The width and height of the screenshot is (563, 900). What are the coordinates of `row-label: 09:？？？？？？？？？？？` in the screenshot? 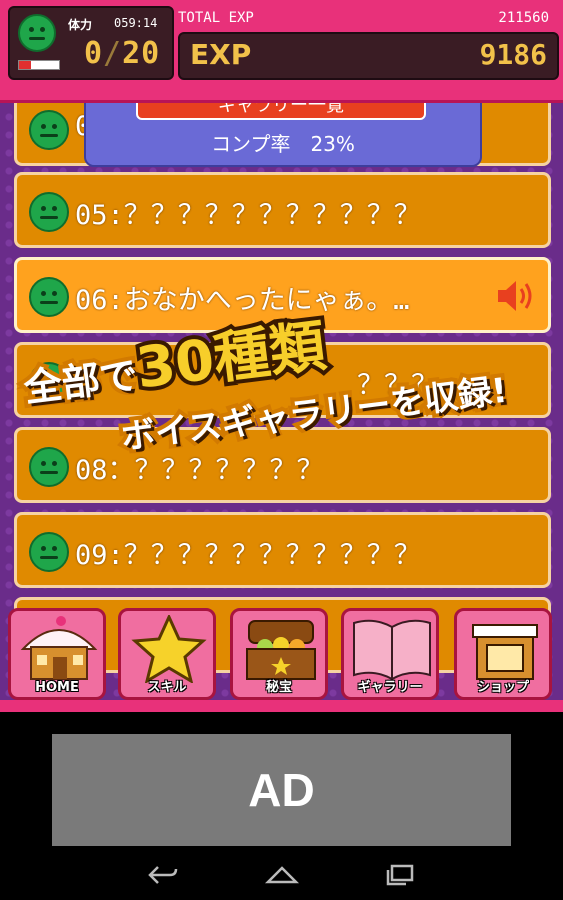 It's located at (248, 555).